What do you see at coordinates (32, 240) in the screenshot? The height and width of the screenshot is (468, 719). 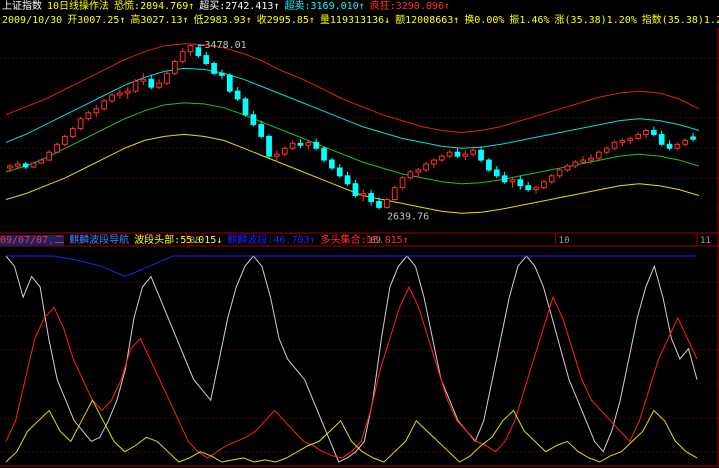 I see `oscillator-field-0: 09/07/07,二` at bounding box center [32, 240].